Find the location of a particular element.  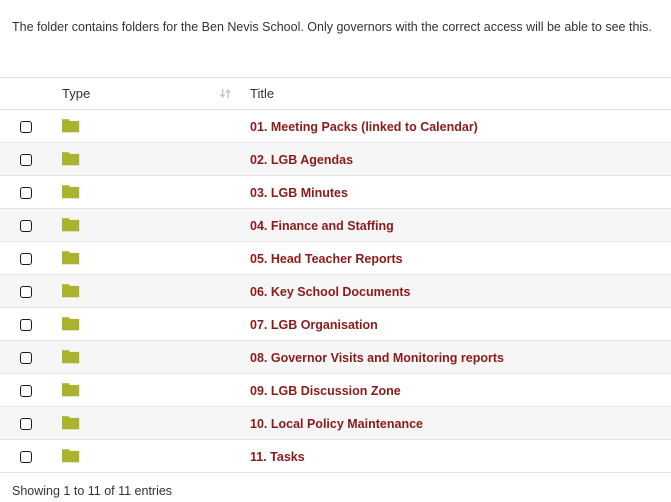

row-title-cell: 05. Head Teacher Reports is located at coordinates (456, 258).